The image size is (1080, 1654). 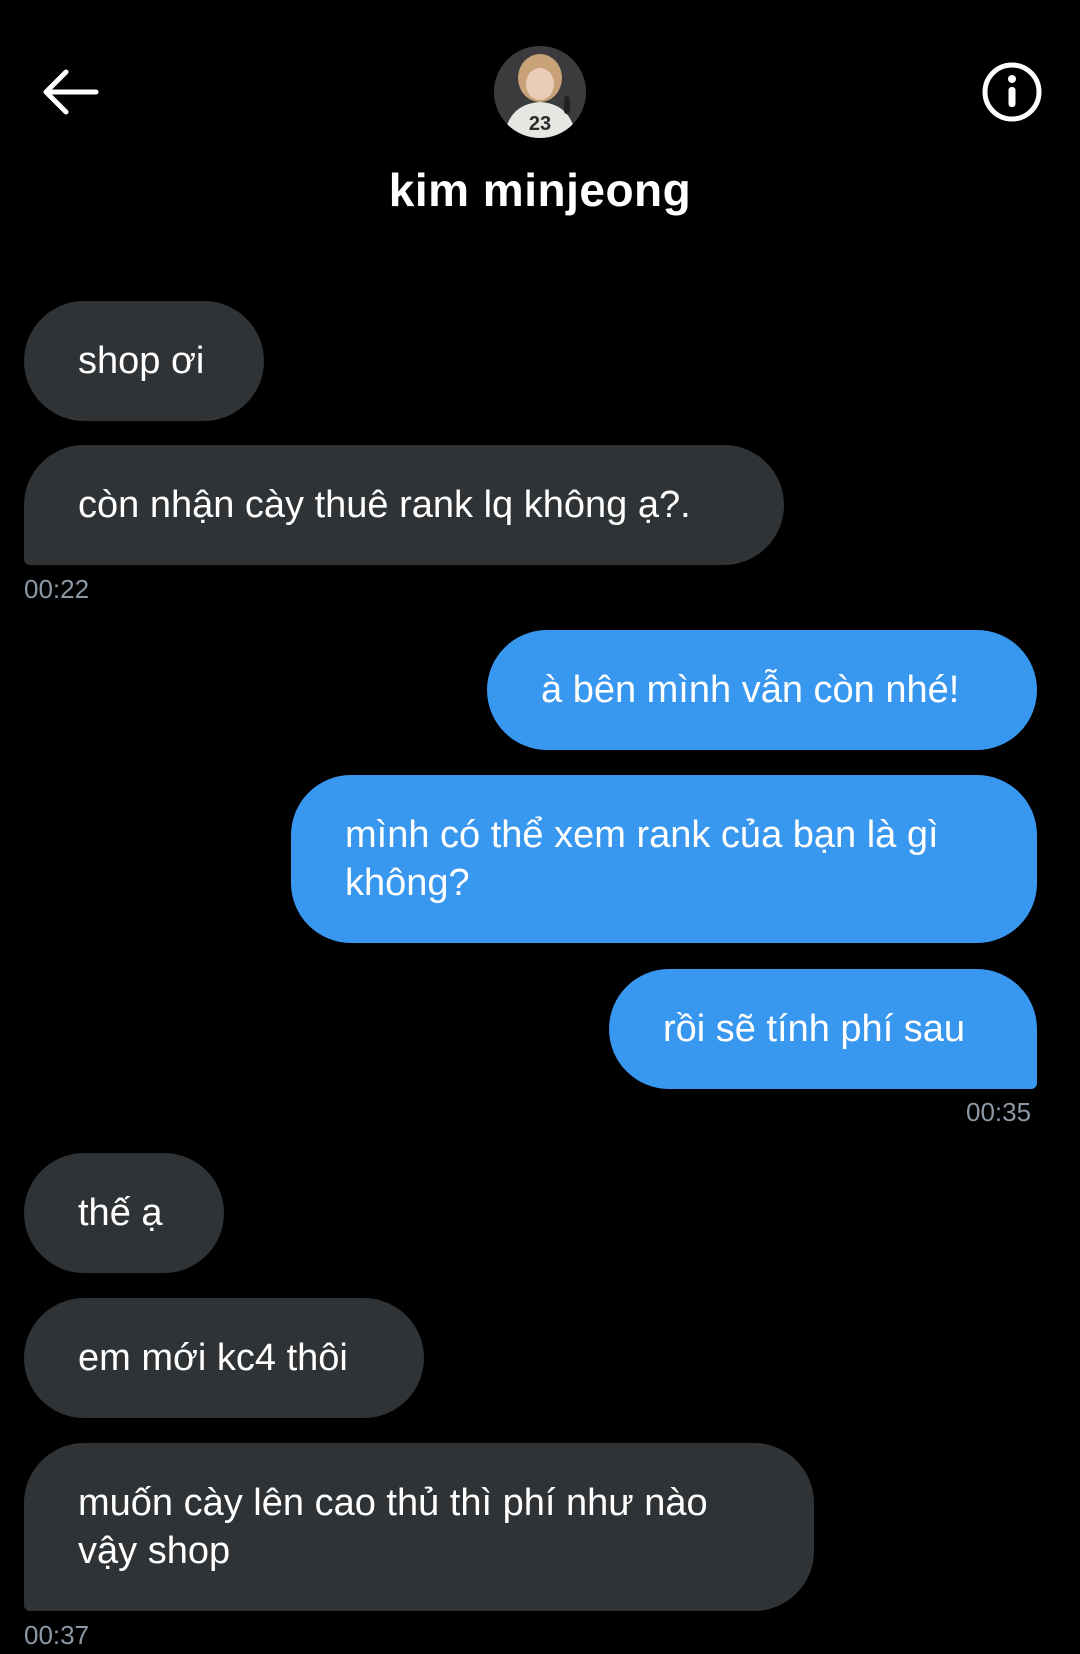 I want to click on avatar-jersey-number: 23, so click(x=540, y=124).